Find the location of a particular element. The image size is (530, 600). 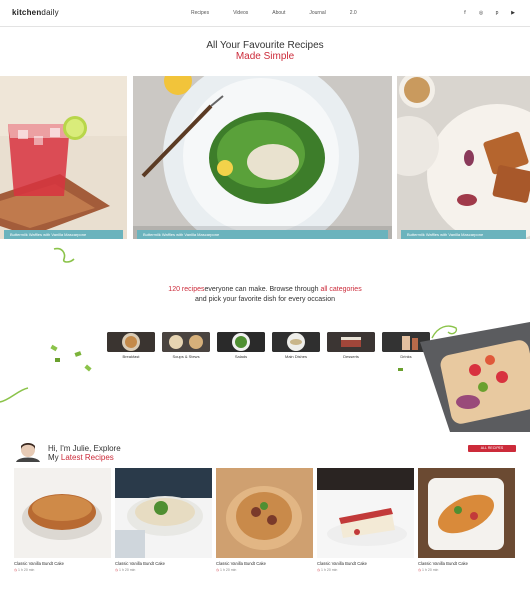

bundt-cake-image is located at coordinates (62, 513).